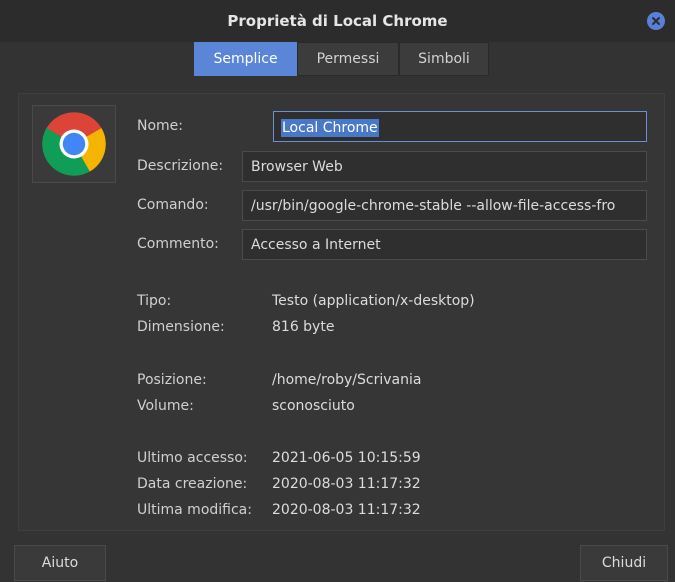 This screenshot has width=675, height=582. I want to click on close-icon, so click(656, 21).